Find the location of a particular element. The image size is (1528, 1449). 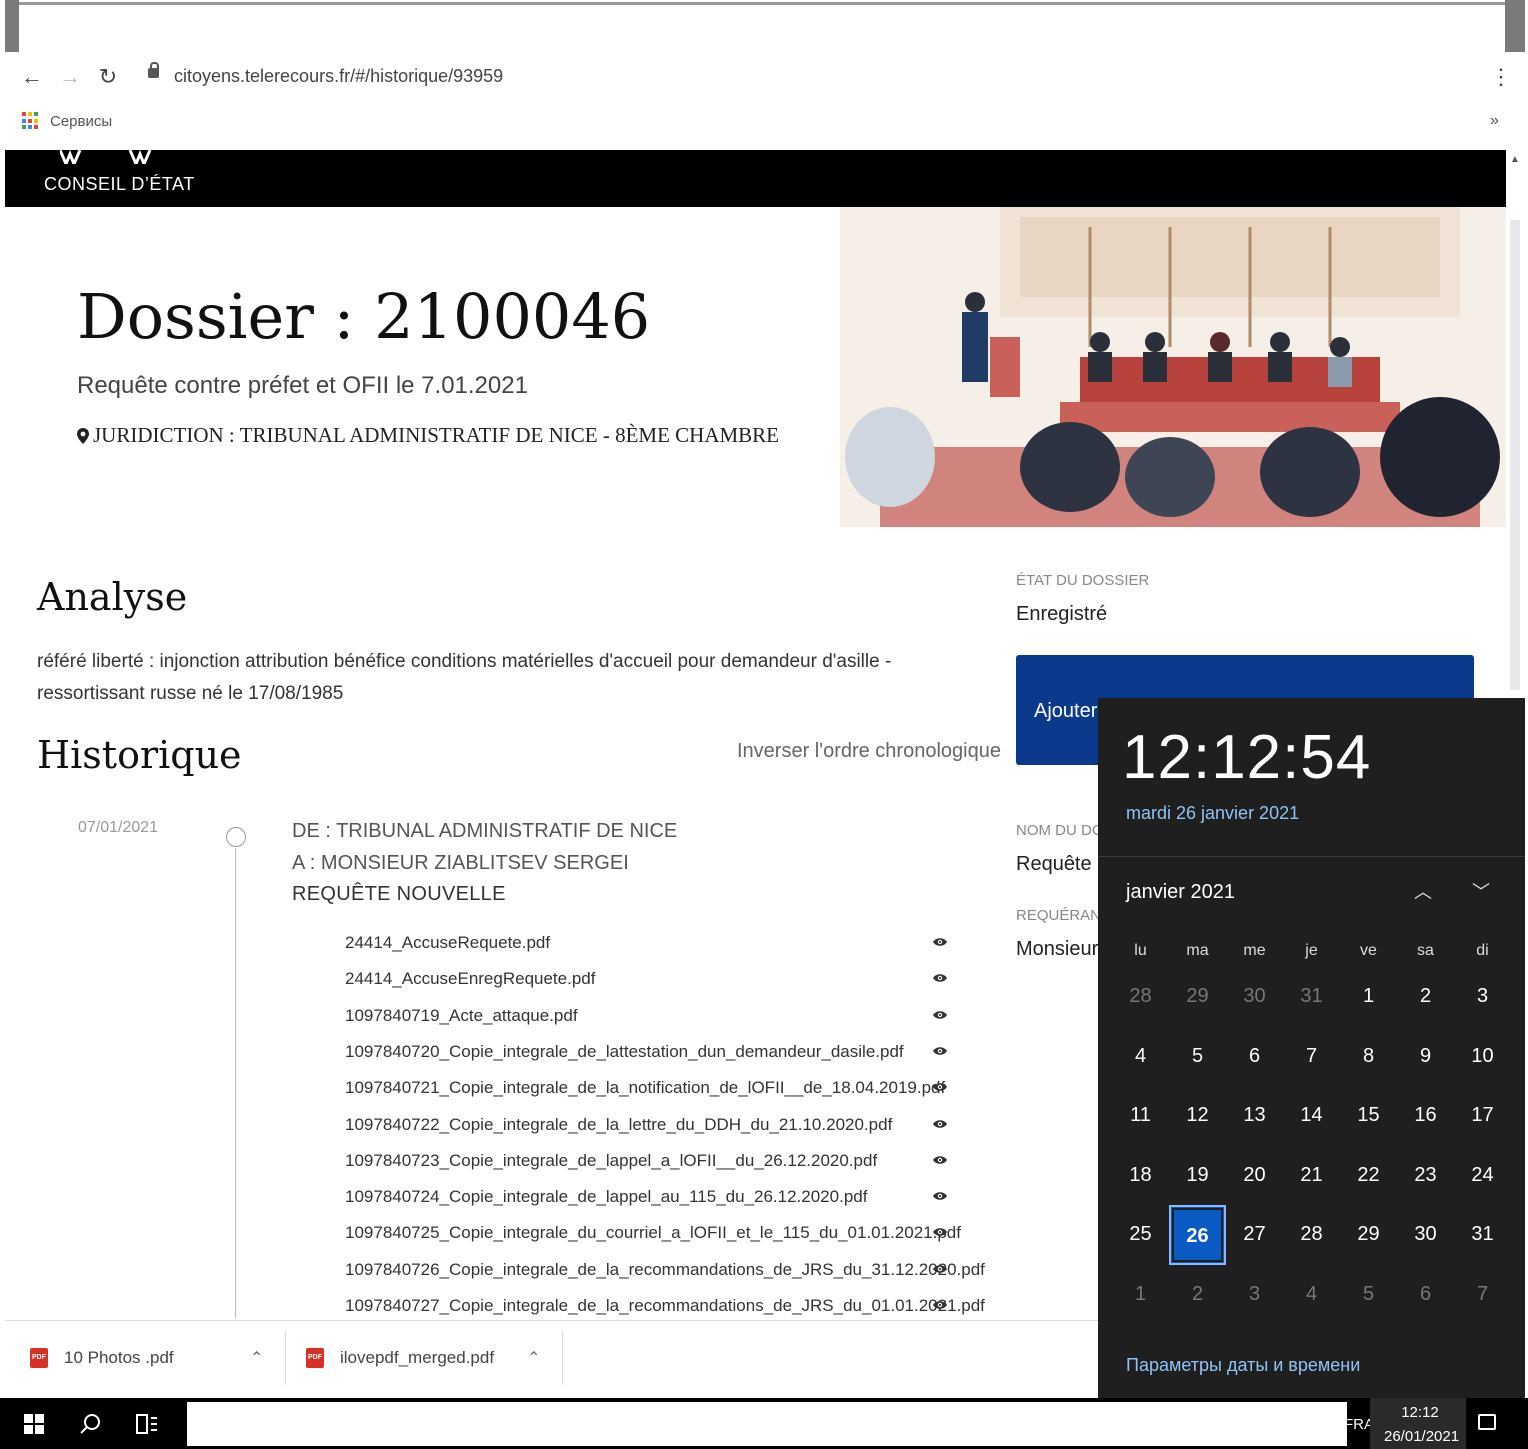

date-time-settings-link: Параметры даты и времени is located at coordinates (1243, 1365).